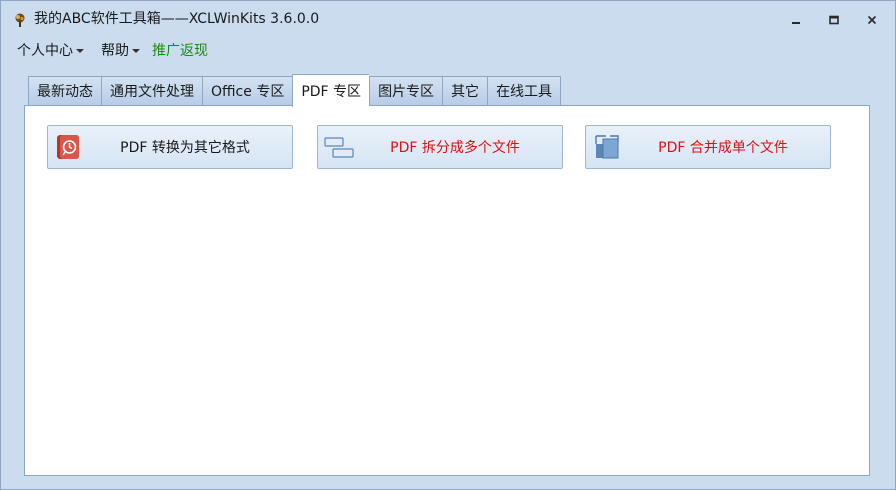  Describe the element at coordinates (151, 91) in the screenshot. I see `tab-general-file: 通用文件处理` at that location.